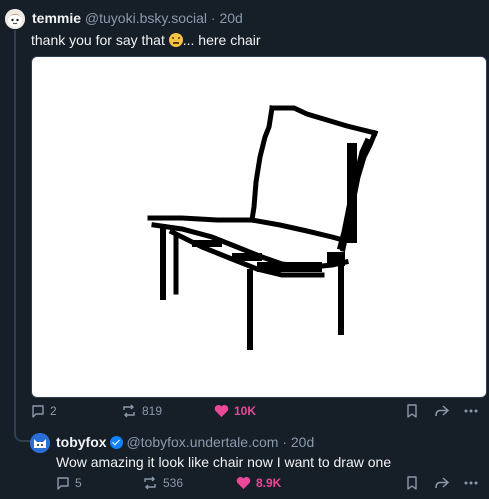  I want to click on temmie-avatar-icon, so click(15, 19).